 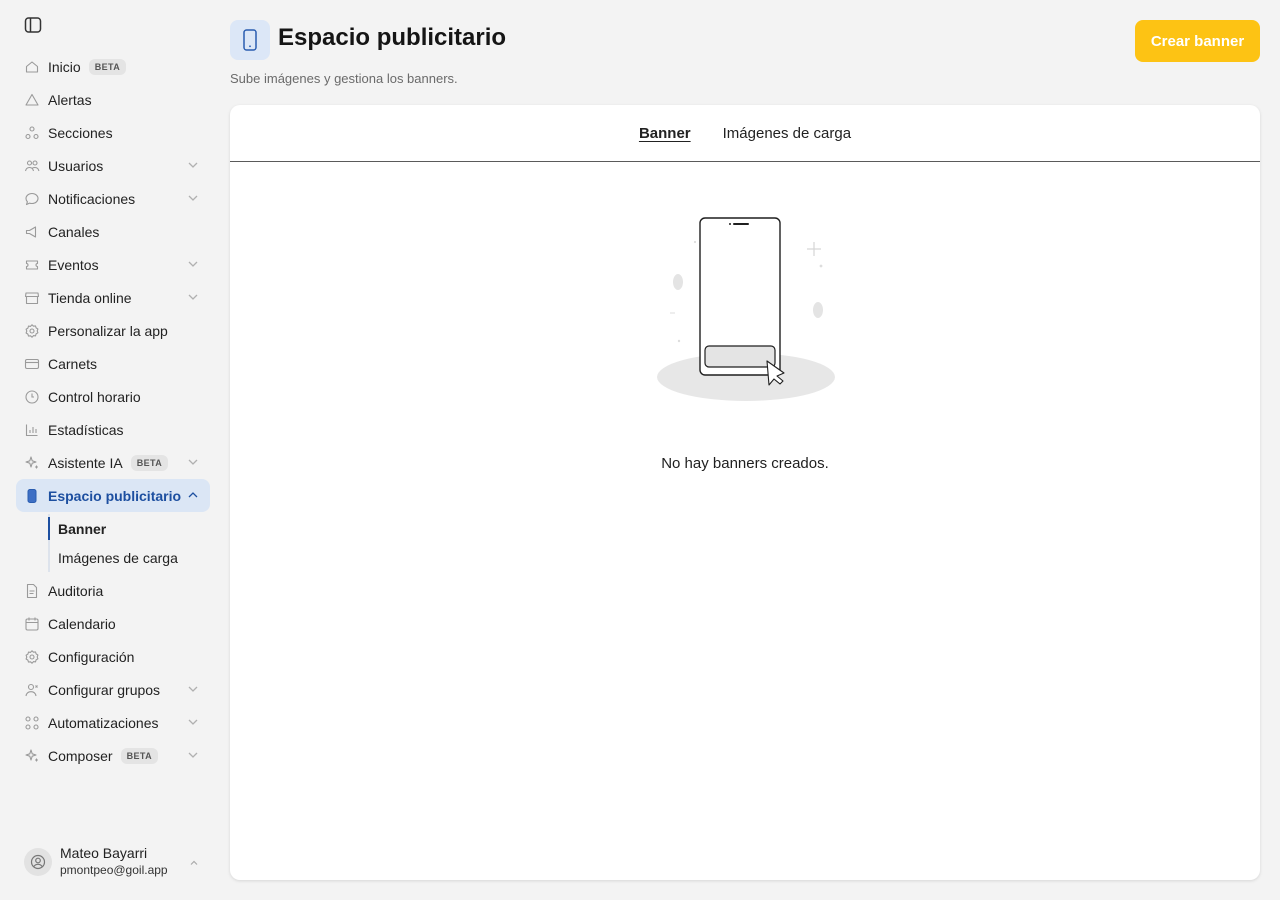 I want to click on sidebar-item-label: Tienda online, so click(x=90, y=297).